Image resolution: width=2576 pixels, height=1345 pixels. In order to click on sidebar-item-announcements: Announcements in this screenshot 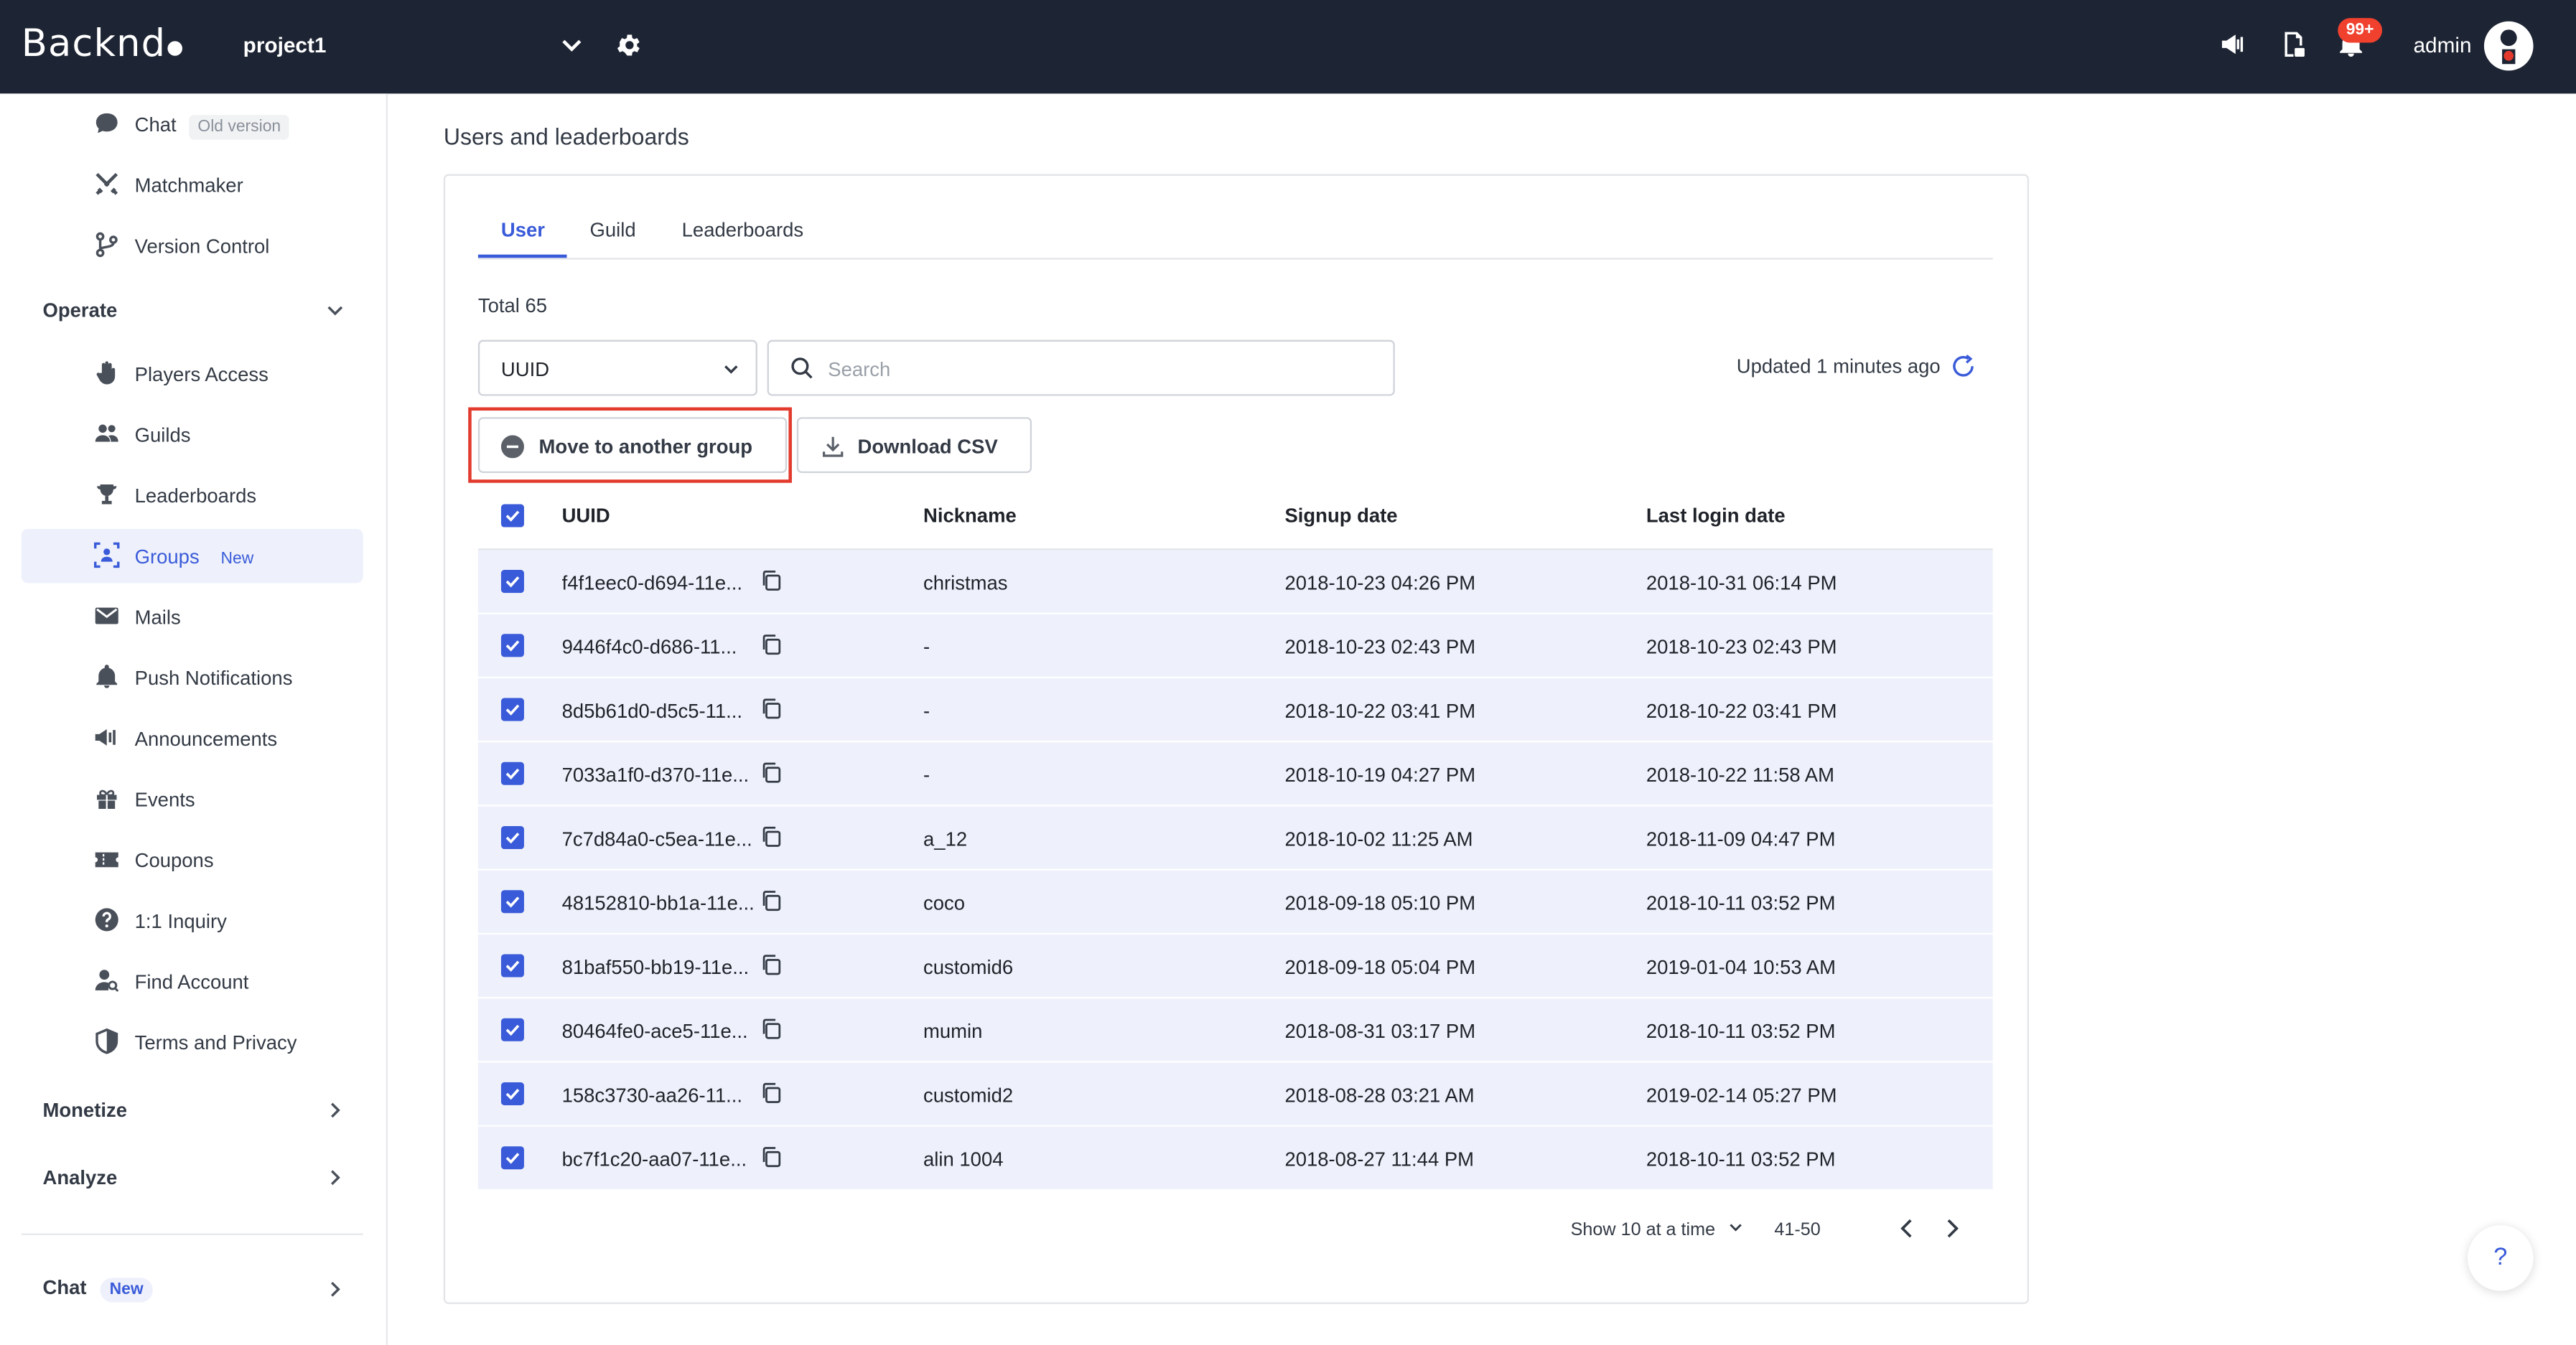, I will do `click(192, 738)`.